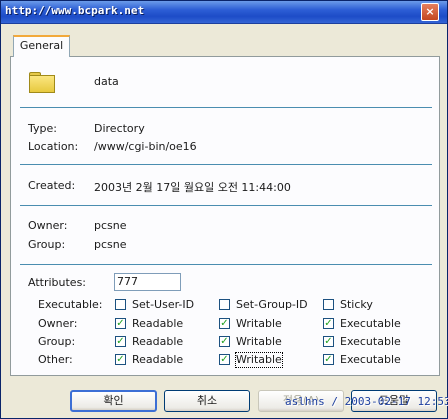  I want to click on type-value: Directory, so click(119, 128).